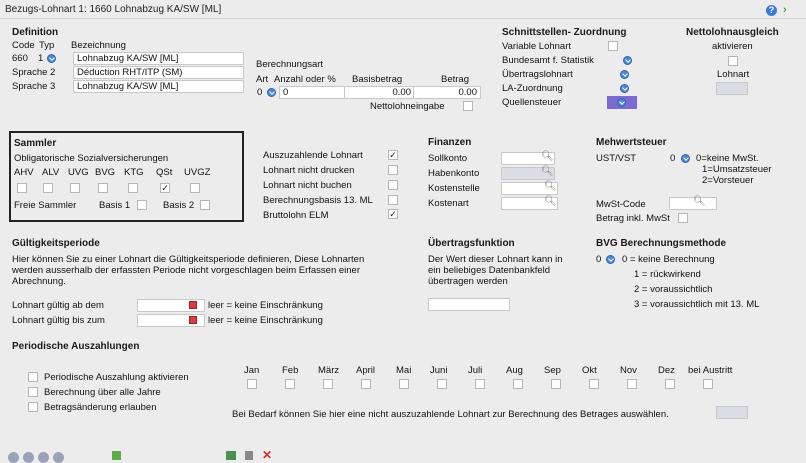 The image size is (806, 463). What do you see at coordinates (28, 457) in the screenshot?
I see `toolbar-prev-icon` at bounding box center [28, 457].